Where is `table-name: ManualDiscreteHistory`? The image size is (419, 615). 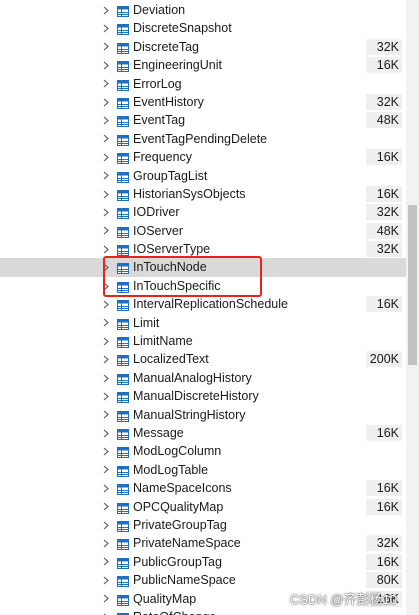 table-name: ManualDiscreteHistory is located at coordinates (196, 396).